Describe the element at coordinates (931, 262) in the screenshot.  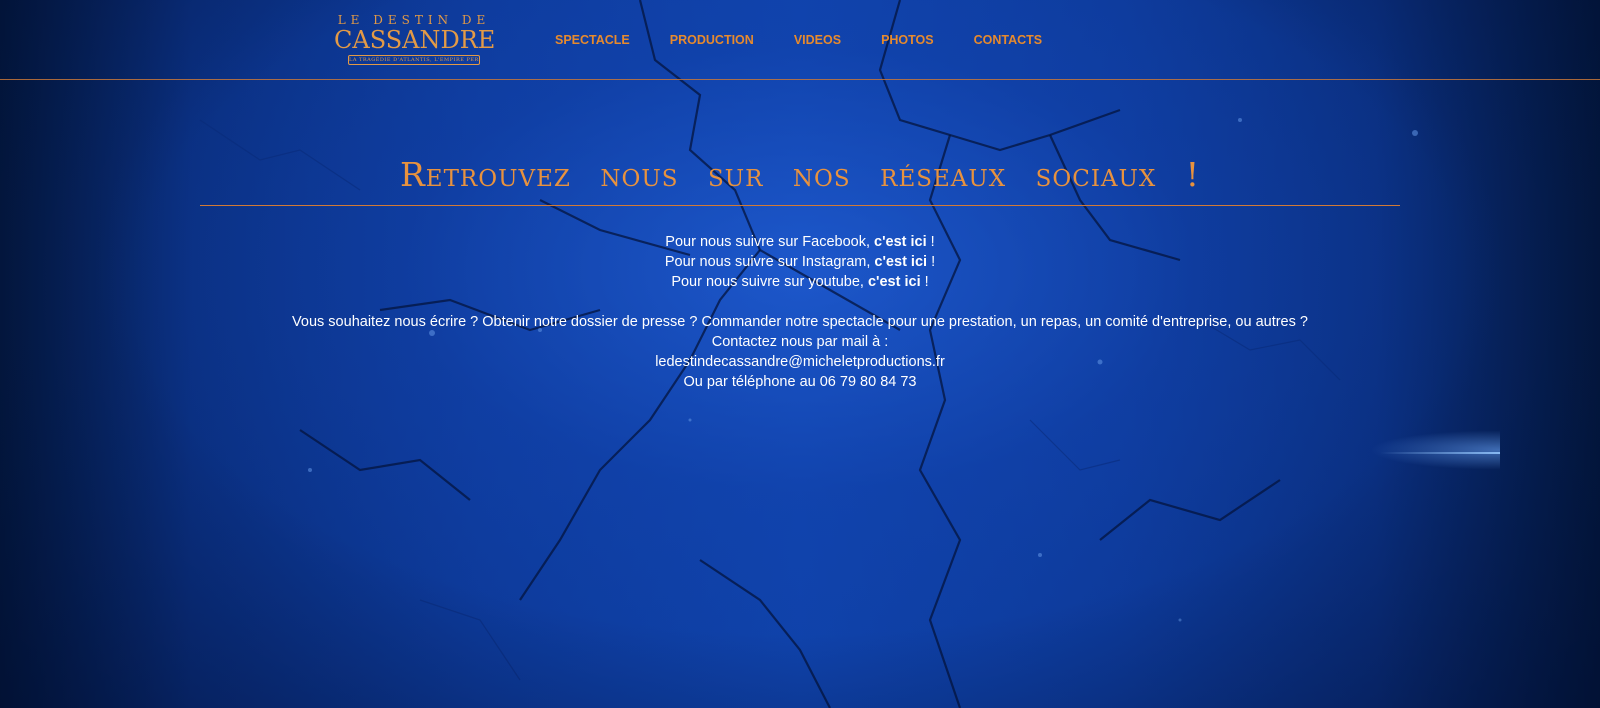
I see `social-instagram-suffix: !` at that location.